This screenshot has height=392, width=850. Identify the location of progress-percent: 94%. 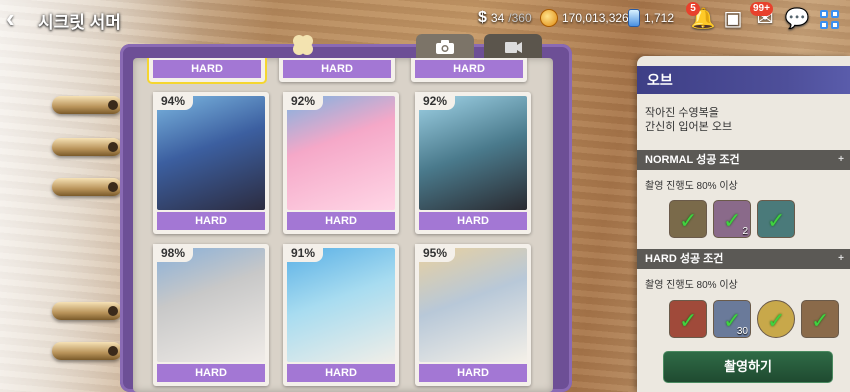
(173, 101).